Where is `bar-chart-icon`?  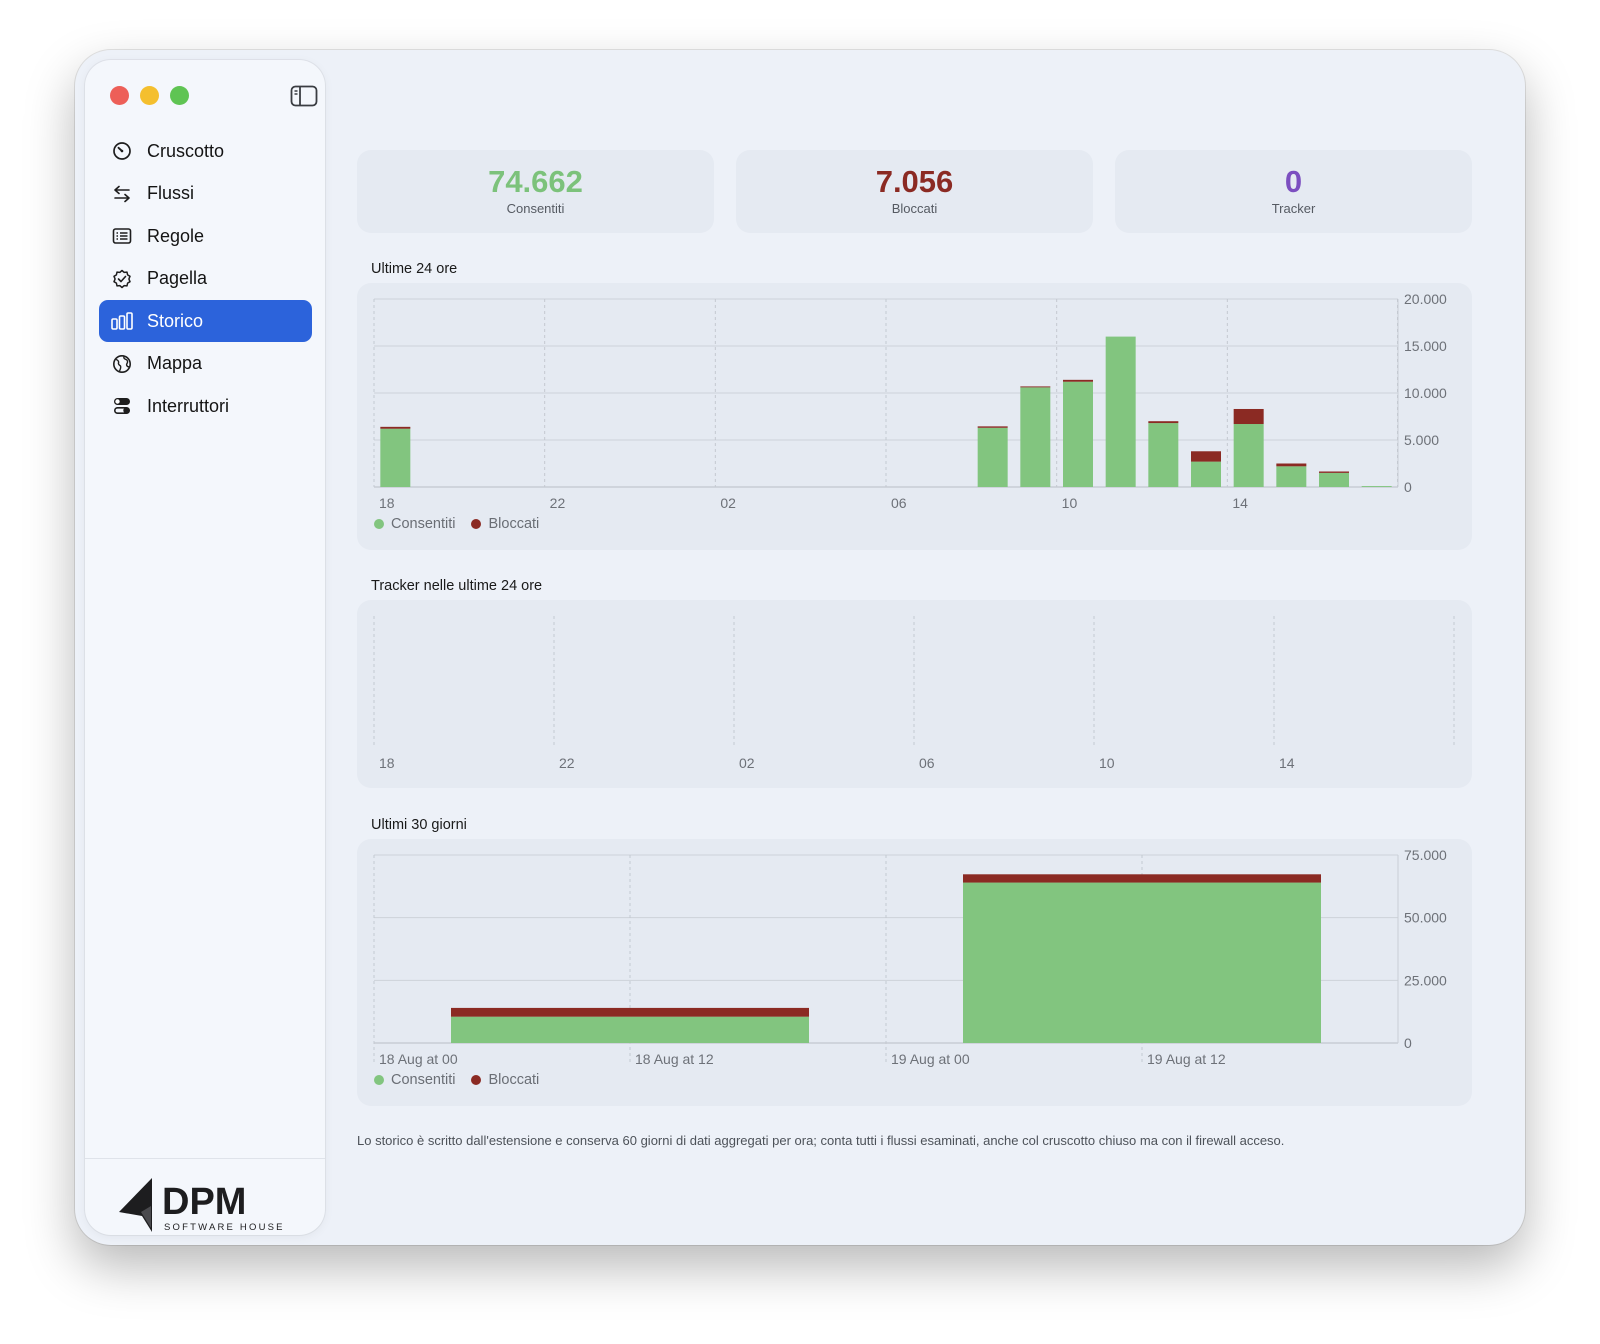 bar-chart-icon is located at coordinates (122, 321).